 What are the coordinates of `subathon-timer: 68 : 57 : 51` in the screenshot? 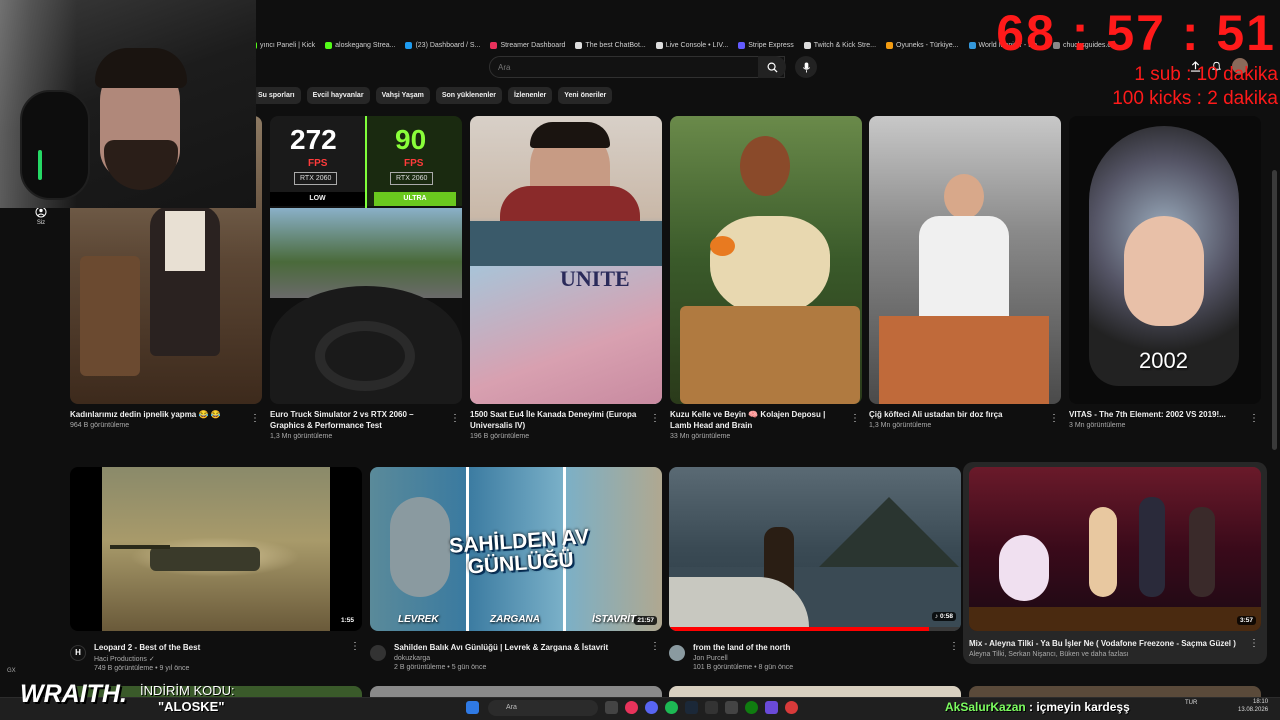 It's located at (1136, 33).